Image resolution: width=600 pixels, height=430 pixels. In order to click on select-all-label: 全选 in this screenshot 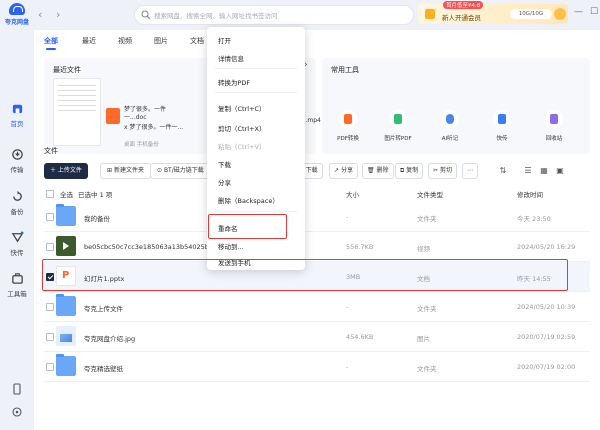, I will do `click(66, 194)`.